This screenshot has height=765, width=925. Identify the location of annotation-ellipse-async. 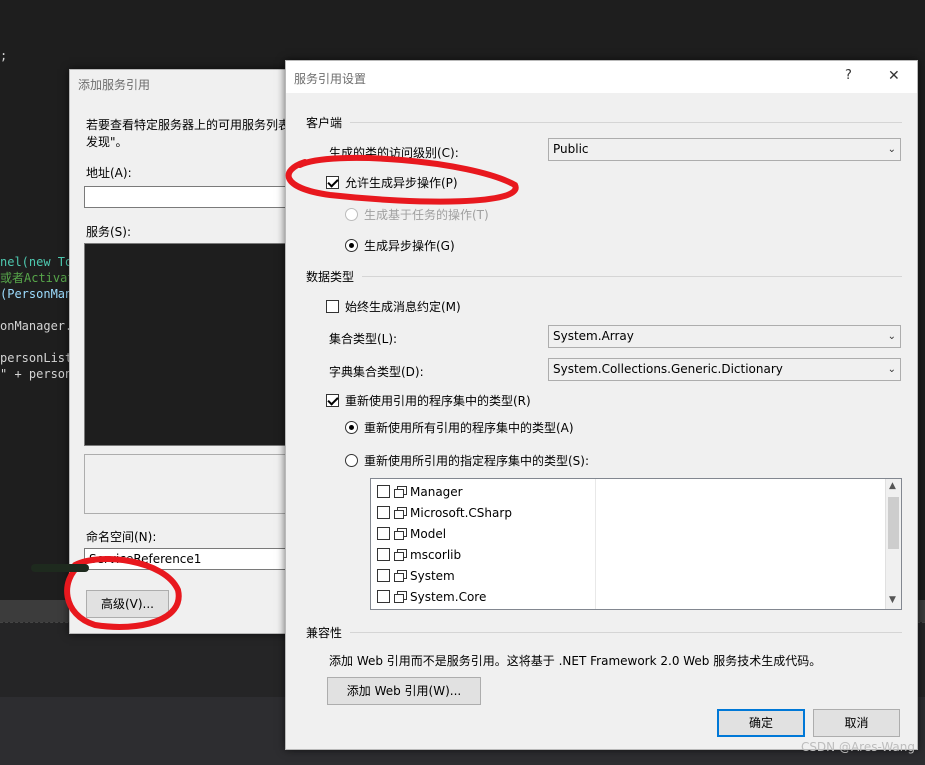
(402, 179).